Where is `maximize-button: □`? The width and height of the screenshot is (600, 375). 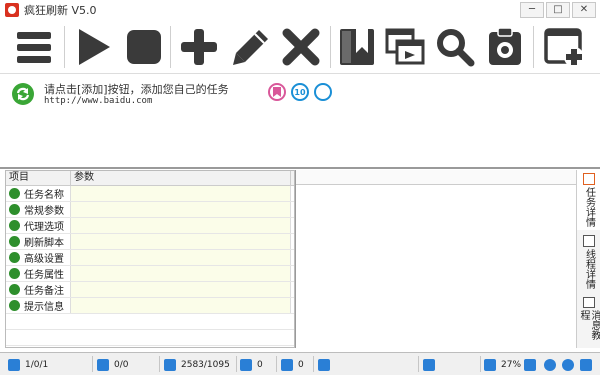 maximize-button: □ is located at coordinates (558, 10).